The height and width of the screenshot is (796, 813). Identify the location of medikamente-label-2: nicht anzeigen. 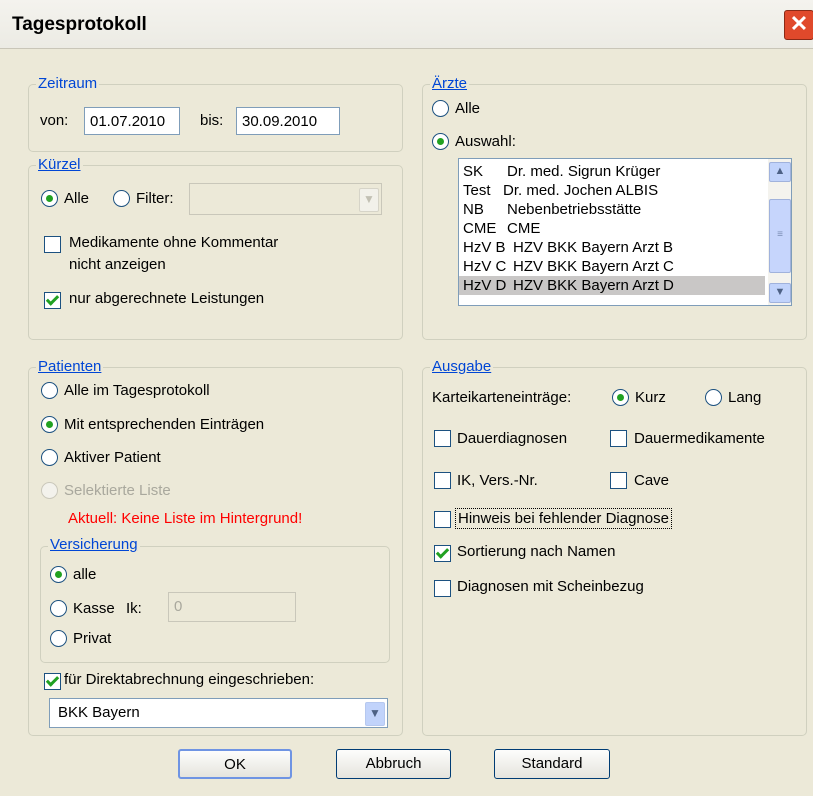
(117, 264).